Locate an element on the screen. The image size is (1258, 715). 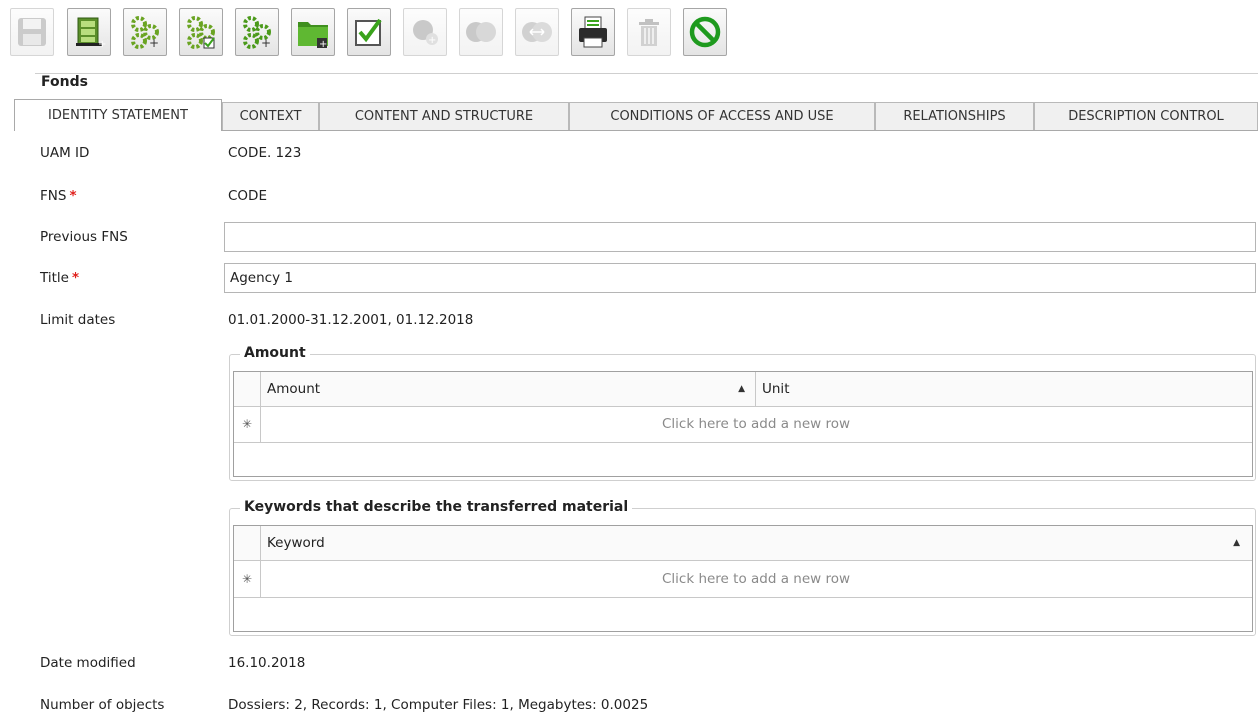
link-arrows-icon is located at coordinates (537, 32).